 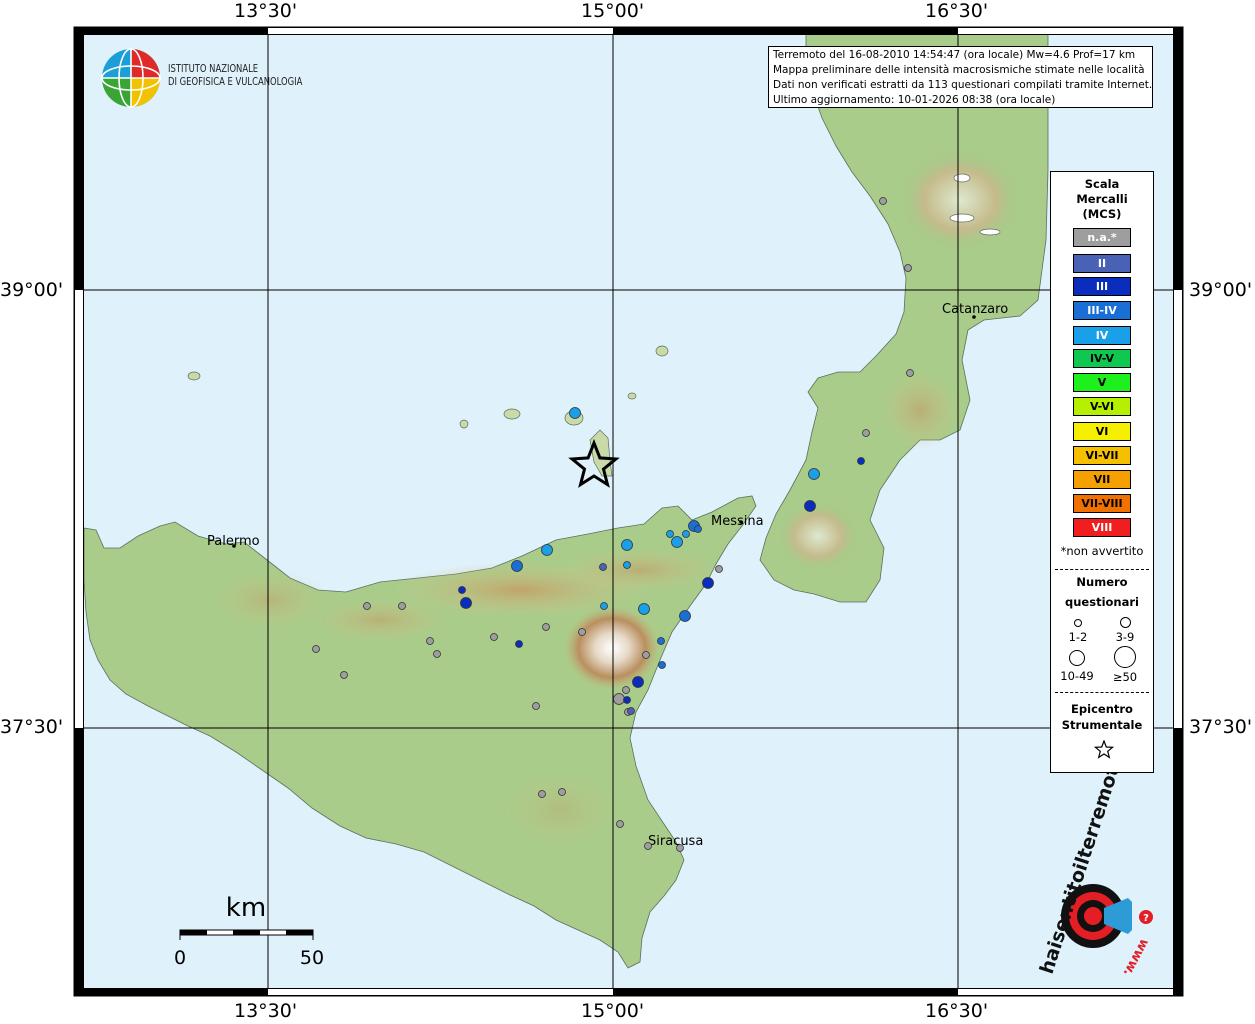 I want to click on legend-class-viii: VIII, so click(x=1102, y=527).